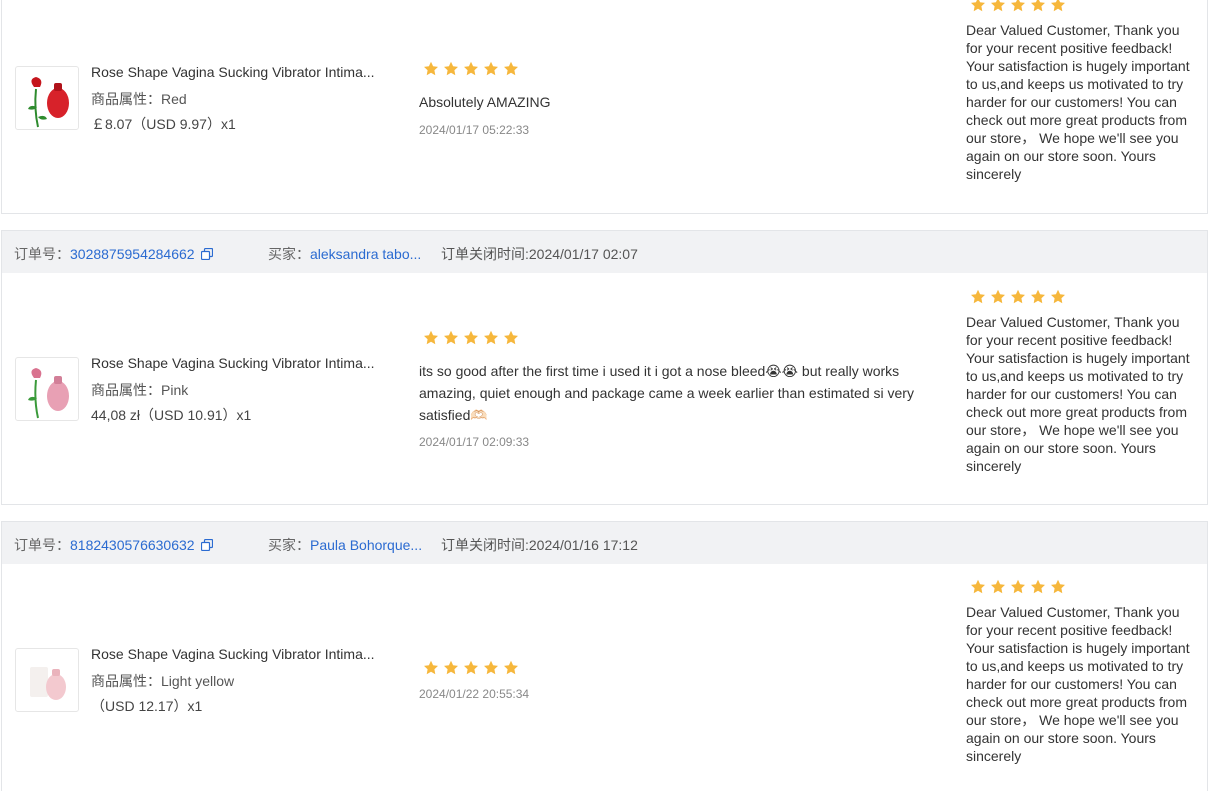 The image size is (1208, 791). Describe the element at coordinates (583, 545) in the screenshot. I see `close-time-value: 2024/01/16 17:12` at that location.